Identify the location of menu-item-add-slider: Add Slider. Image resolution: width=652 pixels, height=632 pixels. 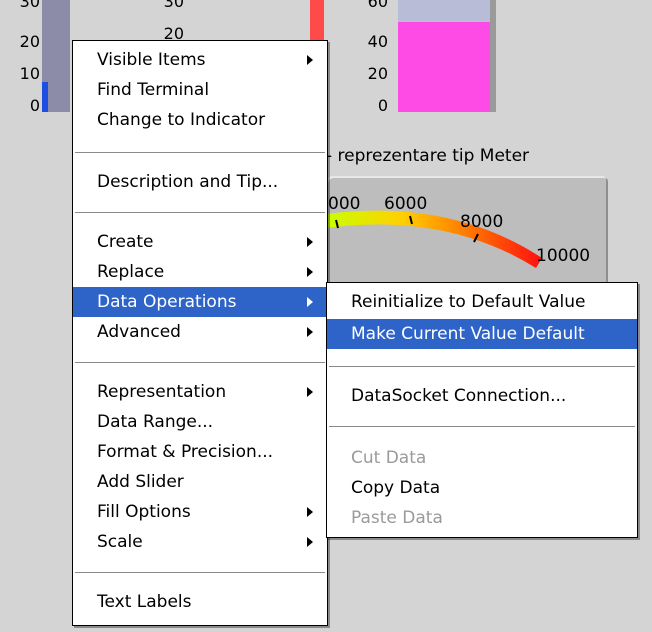
(200, 482).